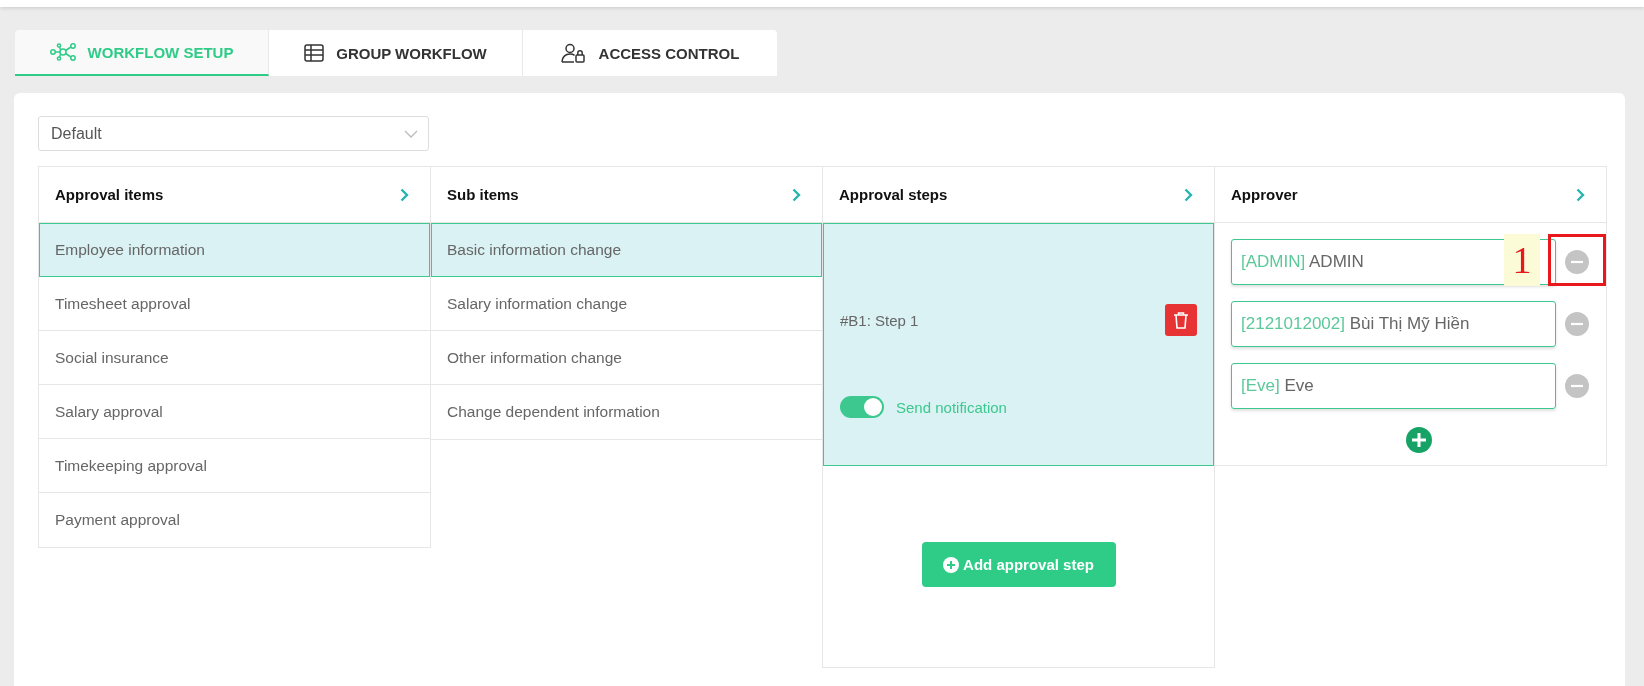 The height and width of the screenshot is (686, 1644). What do you see at coordinates (396, 53) in the screenshot?
I see `tab: GROUP WORKFLOW` at bounding box center [396, 53].